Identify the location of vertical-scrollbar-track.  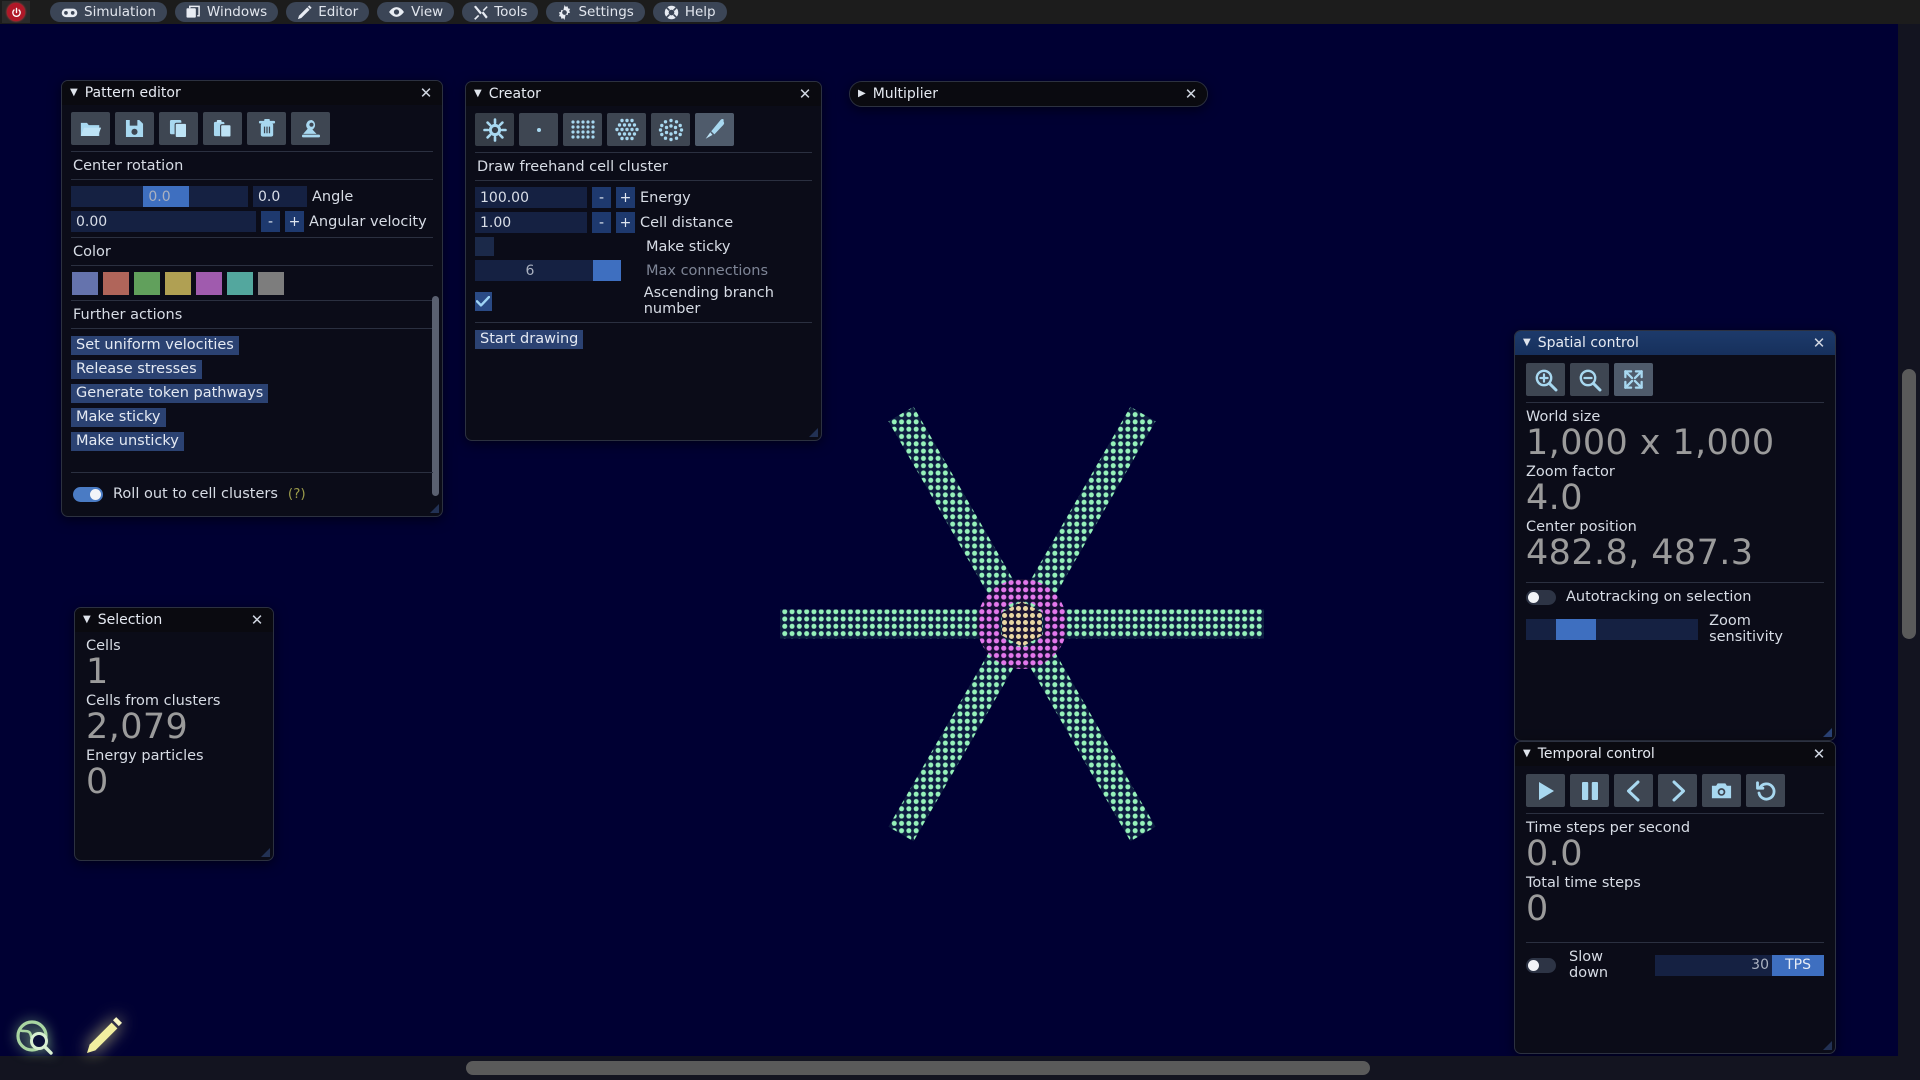
(1909, 552).